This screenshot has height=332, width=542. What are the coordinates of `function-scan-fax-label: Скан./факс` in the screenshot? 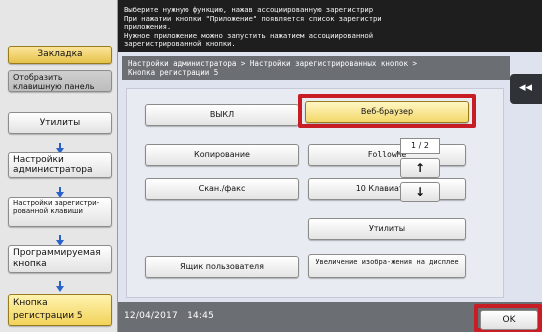 It's located at (222, 188).